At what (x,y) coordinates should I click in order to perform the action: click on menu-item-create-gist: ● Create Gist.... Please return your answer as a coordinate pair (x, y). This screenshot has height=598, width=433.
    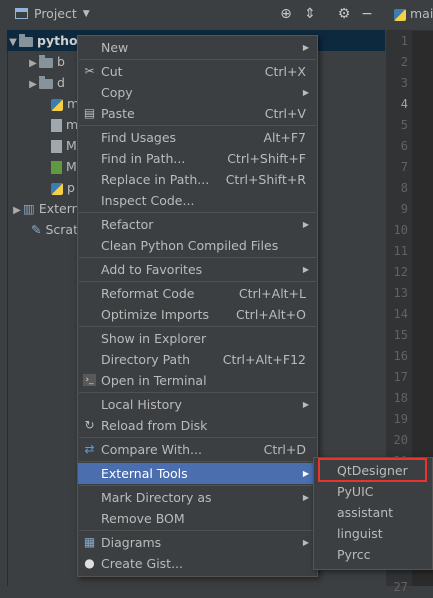
    Looking at the image, I should click on (197, 563).